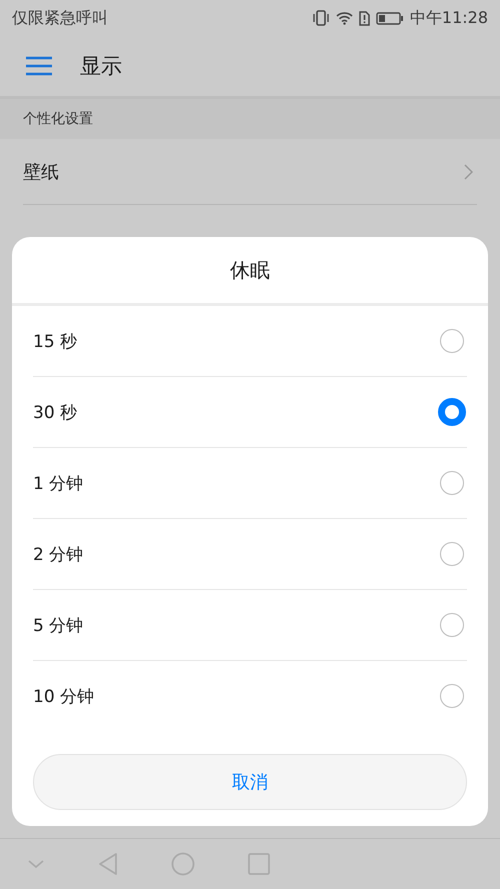 This screenshot has height=889, width=500. I want to click on option-label: 15 秒, so click(55, 341).